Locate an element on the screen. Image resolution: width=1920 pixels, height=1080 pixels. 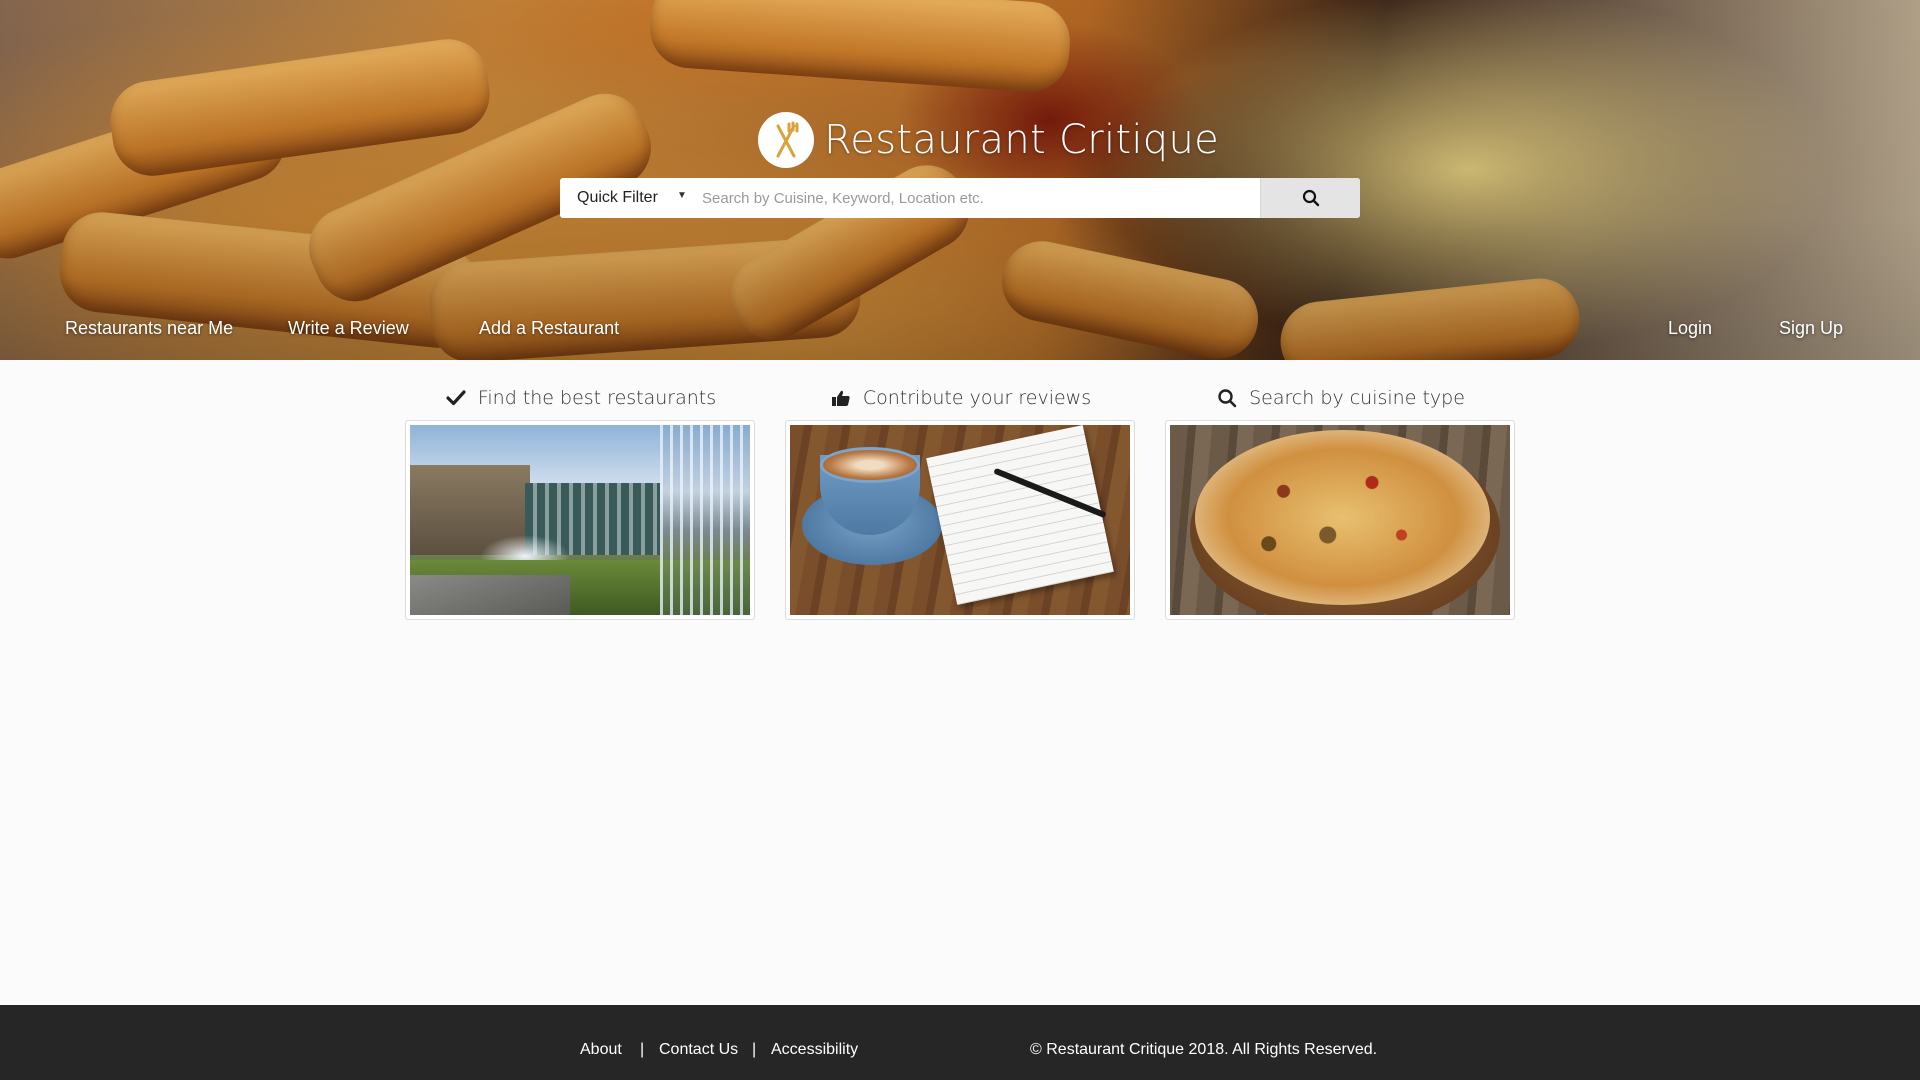
feature-find-restaurants: Find the best restaurants is located at coordinates (581, 501).